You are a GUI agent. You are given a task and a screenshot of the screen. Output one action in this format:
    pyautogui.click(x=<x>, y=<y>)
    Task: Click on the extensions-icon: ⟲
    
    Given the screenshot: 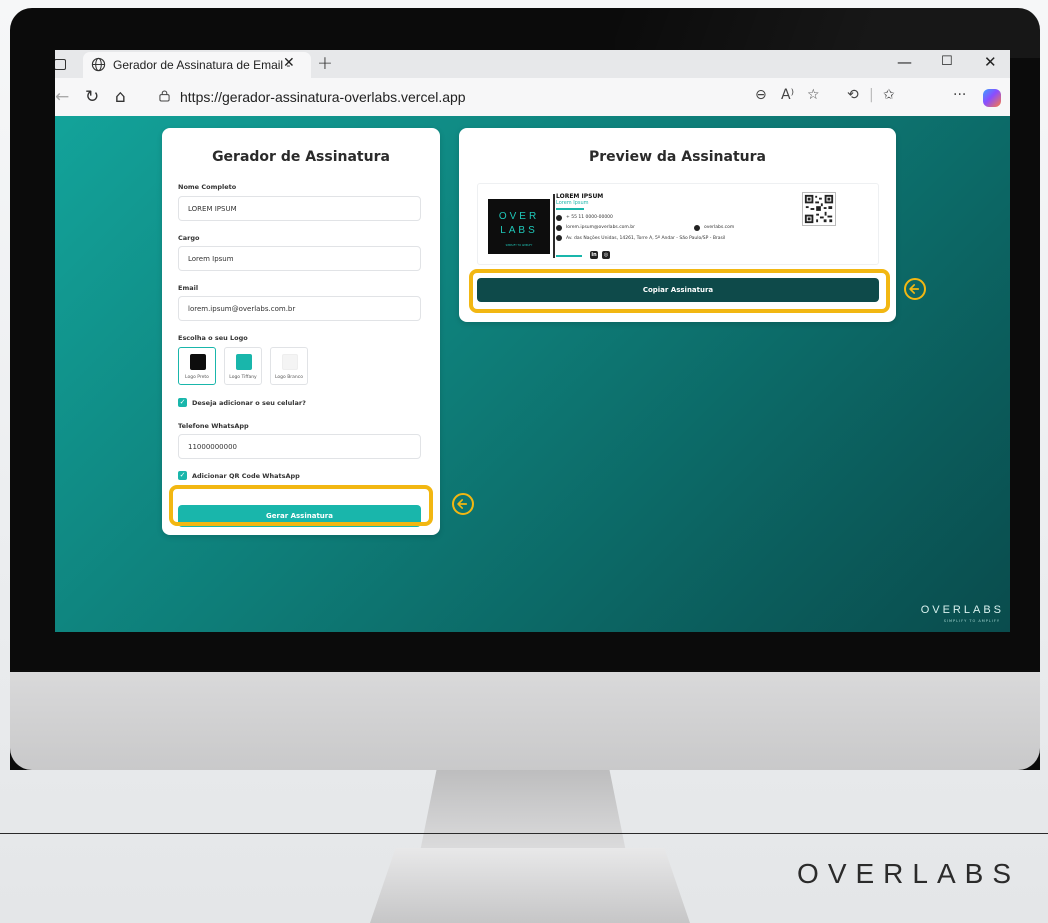 What is the action you would take?
    pyautogui.click(x=853, y=95)
    